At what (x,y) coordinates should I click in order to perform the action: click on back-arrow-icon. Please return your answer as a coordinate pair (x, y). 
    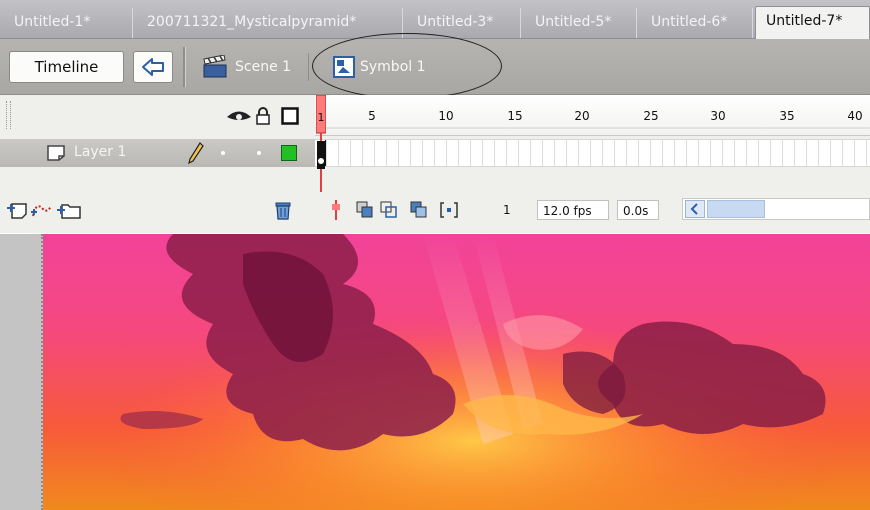
    Looking at the image, I should click on (153, 67).